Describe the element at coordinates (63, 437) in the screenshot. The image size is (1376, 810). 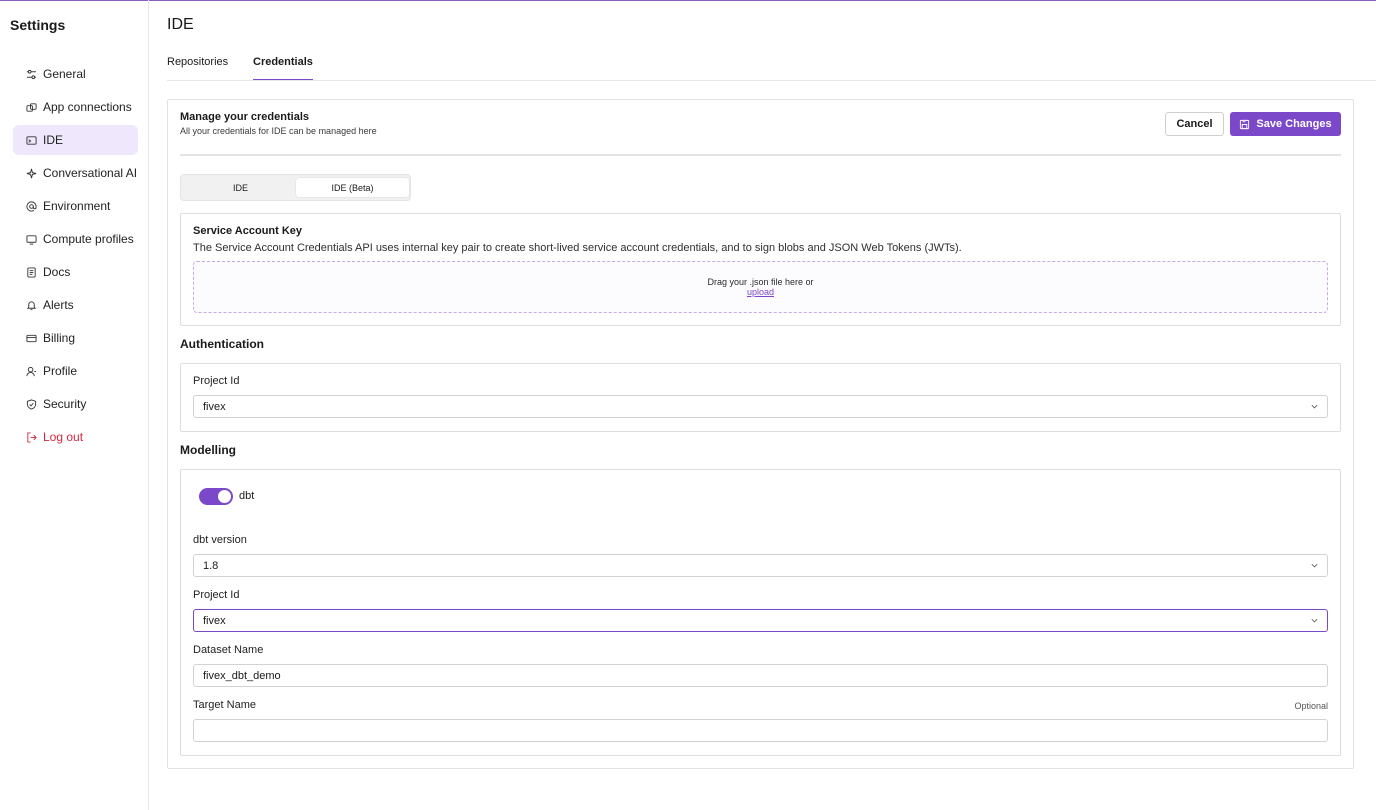
I see `sidebar-item-label: Log out` at that location.